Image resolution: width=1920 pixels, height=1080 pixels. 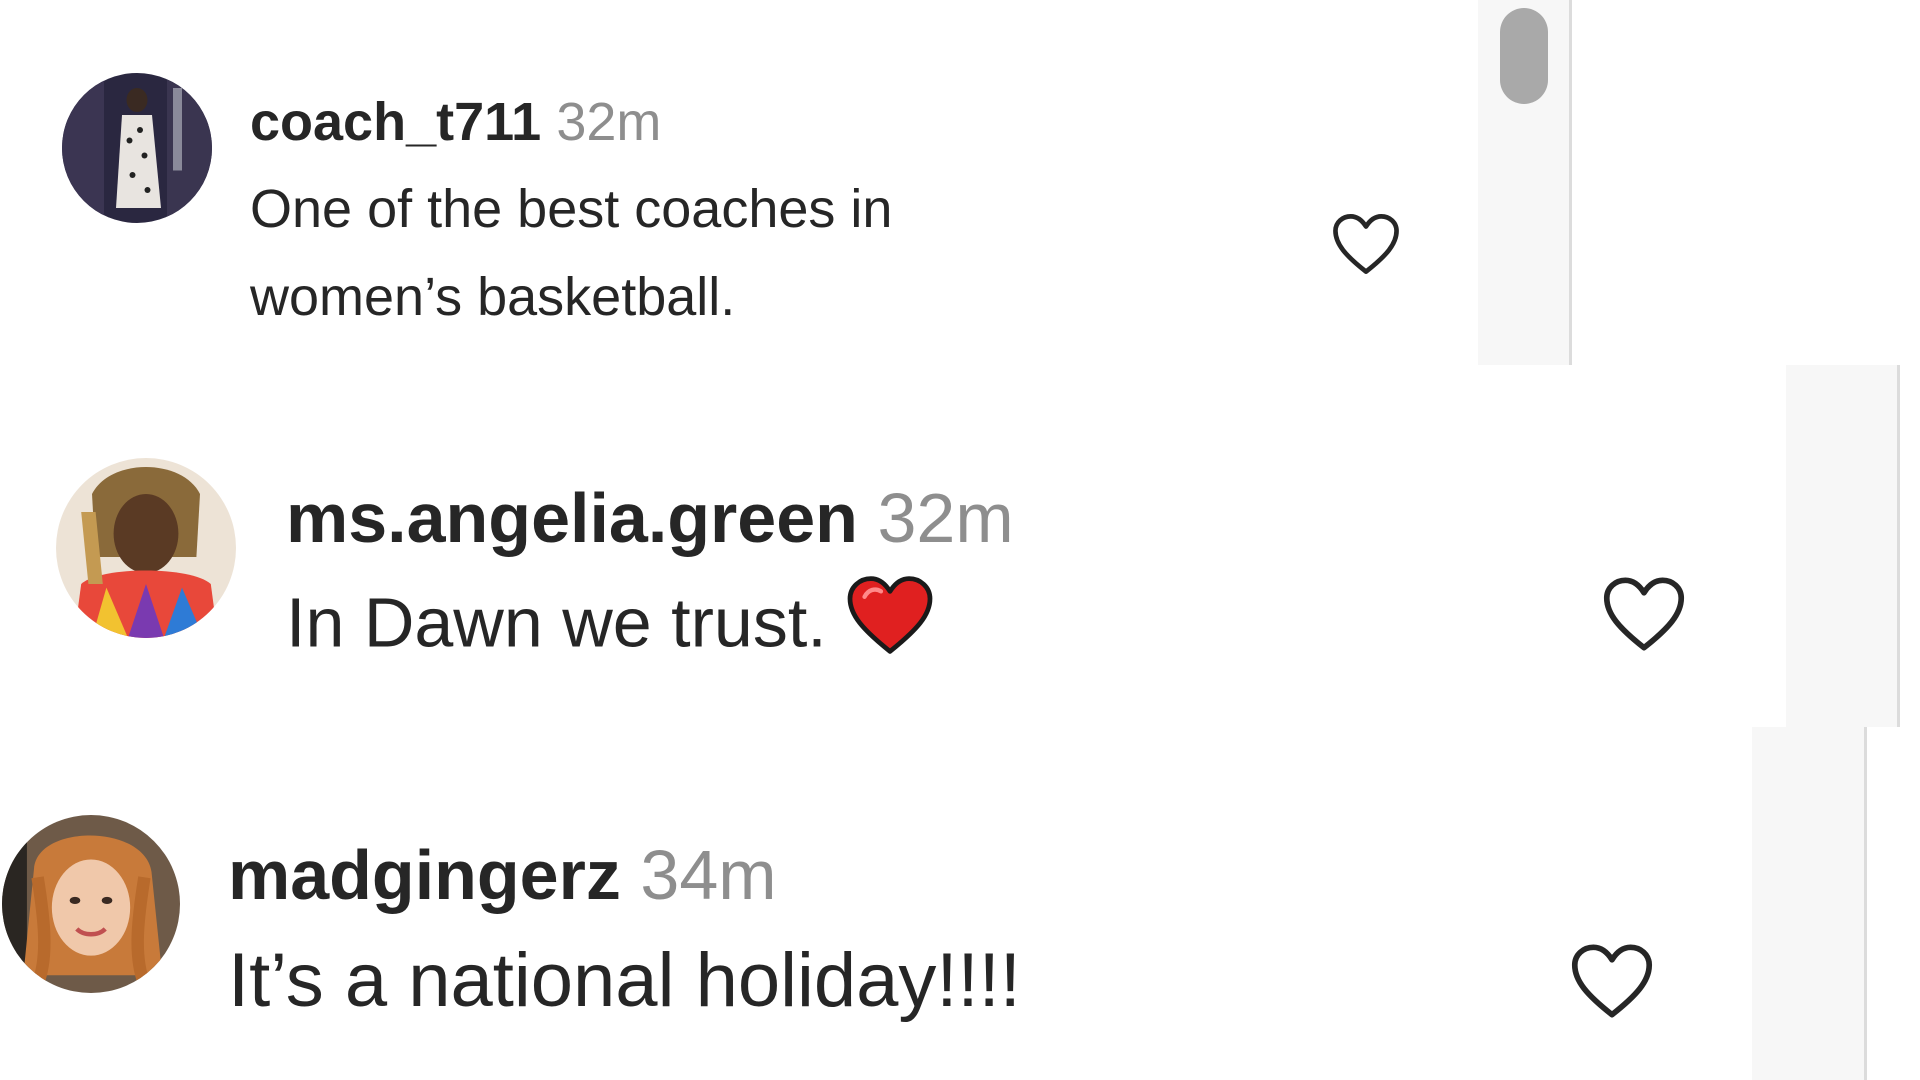 I want to click on username-link: ms.angelia.green, so click(x=572, y=518).